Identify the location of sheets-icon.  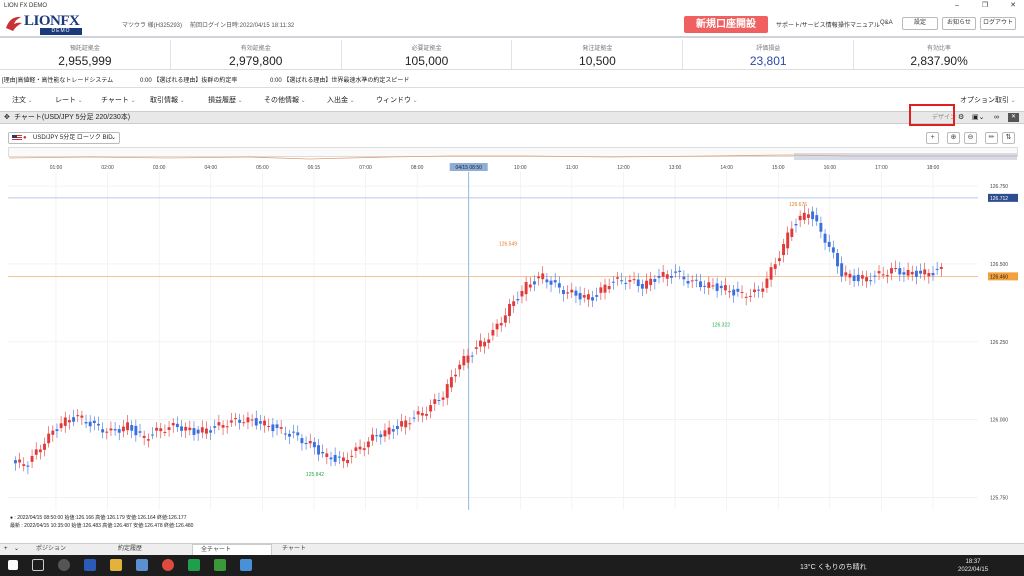
(194, 565).